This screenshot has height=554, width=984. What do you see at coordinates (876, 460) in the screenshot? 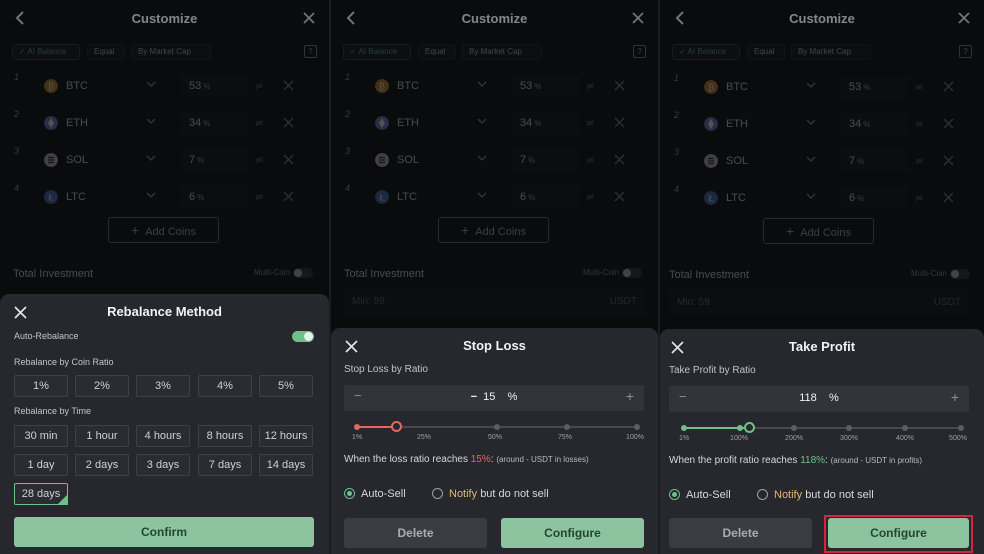
I see `desc-note: (around - USDT in profits)` at bounding box center [876, 460].